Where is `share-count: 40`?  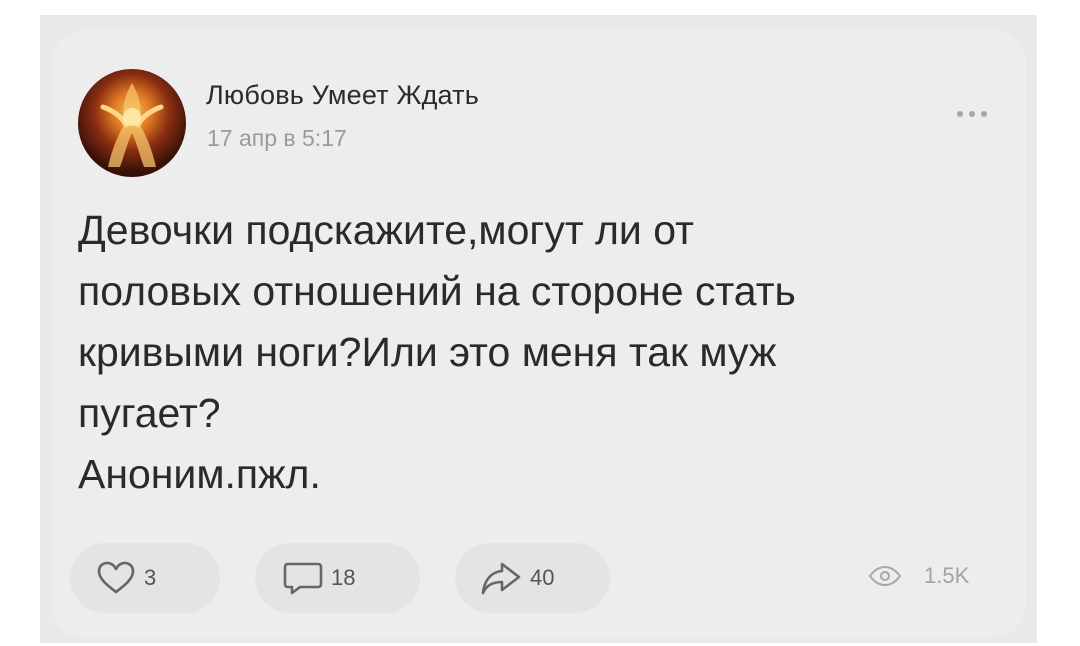
share-count: 40 is located at coordinates (542, 577).